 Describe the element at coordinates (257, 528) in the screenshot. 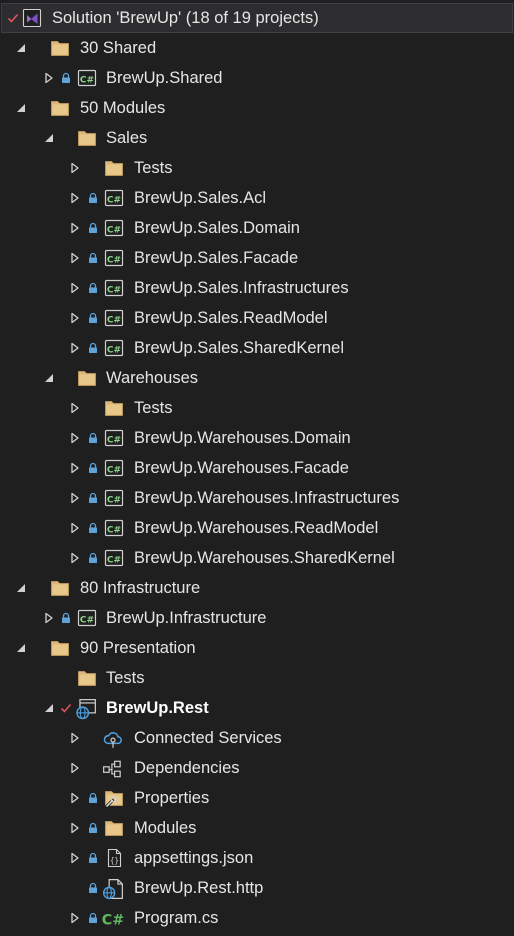

I see `tree-item-warehouses-readmodel: BrewUp.Warehouses.ReadModel` at that location.